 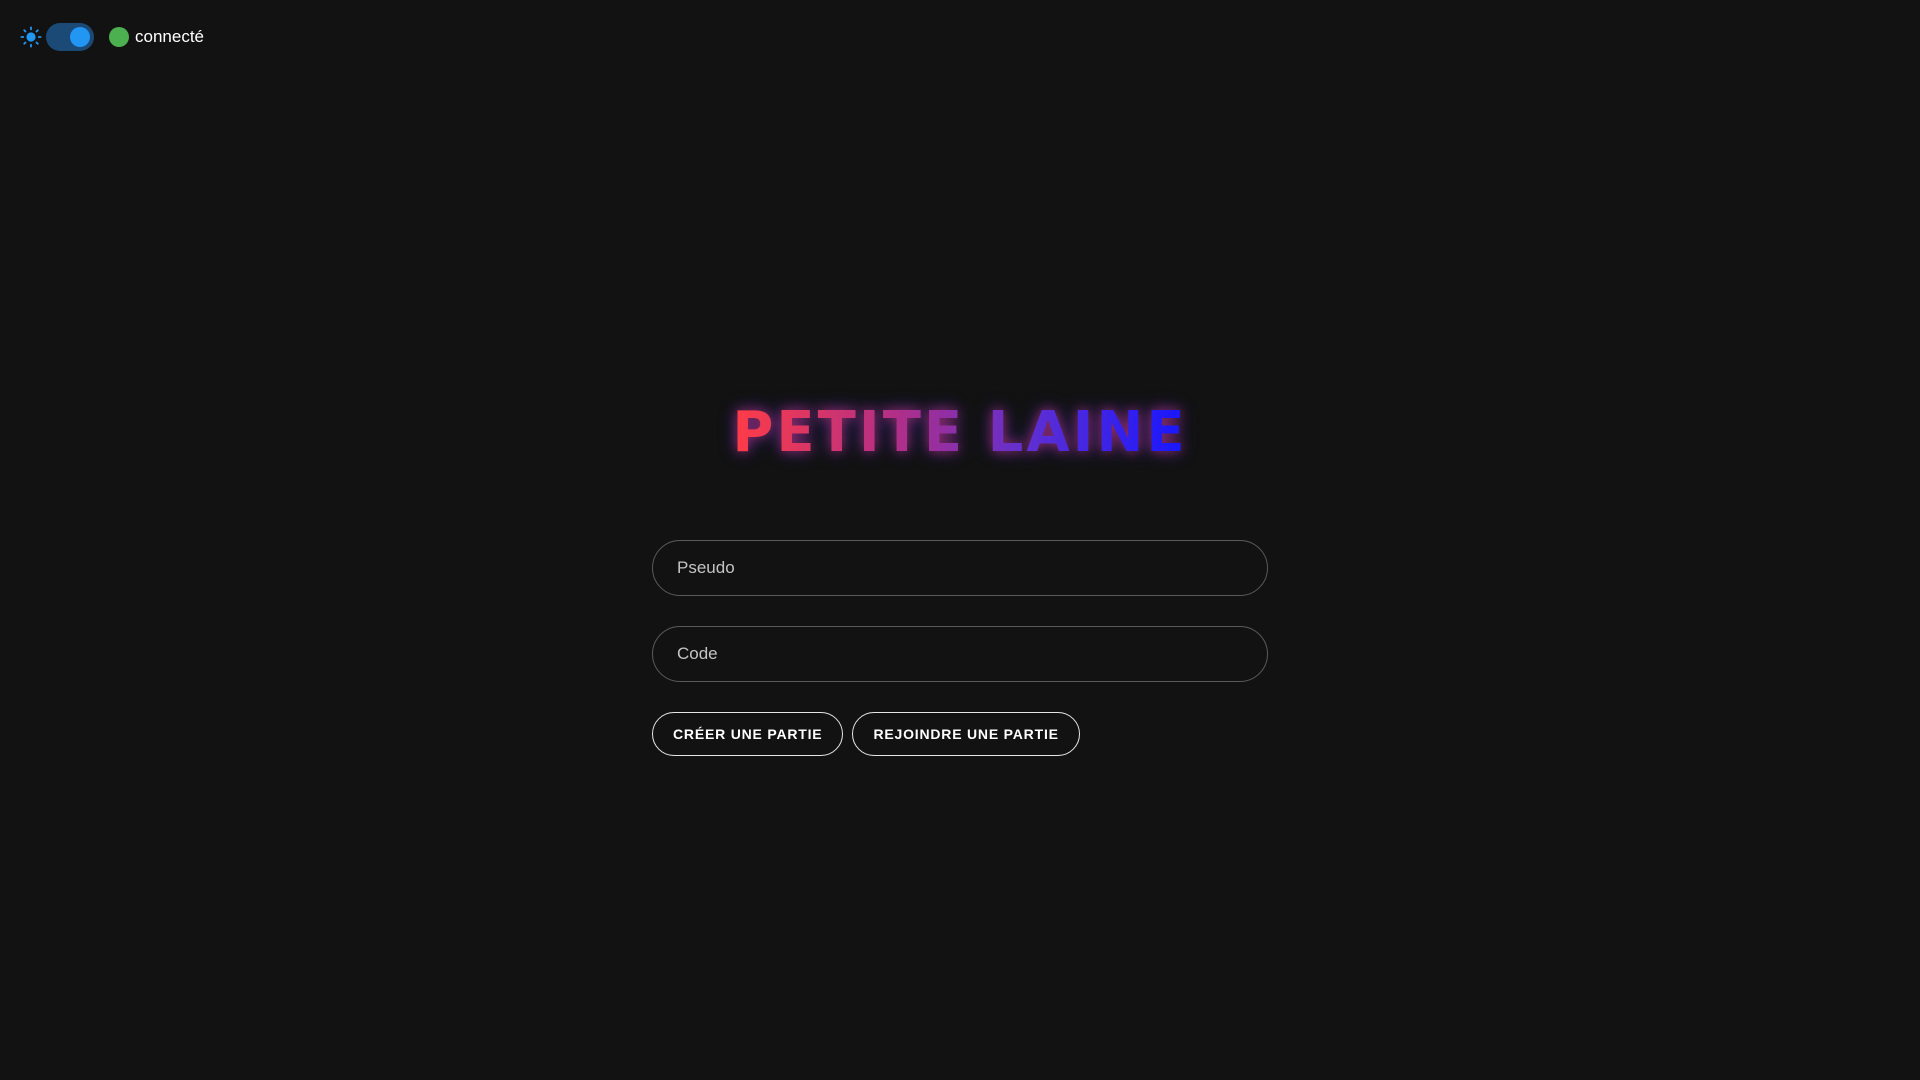 I want to click on app-logo: PETITE LAINE, so click(x=960, y=433).